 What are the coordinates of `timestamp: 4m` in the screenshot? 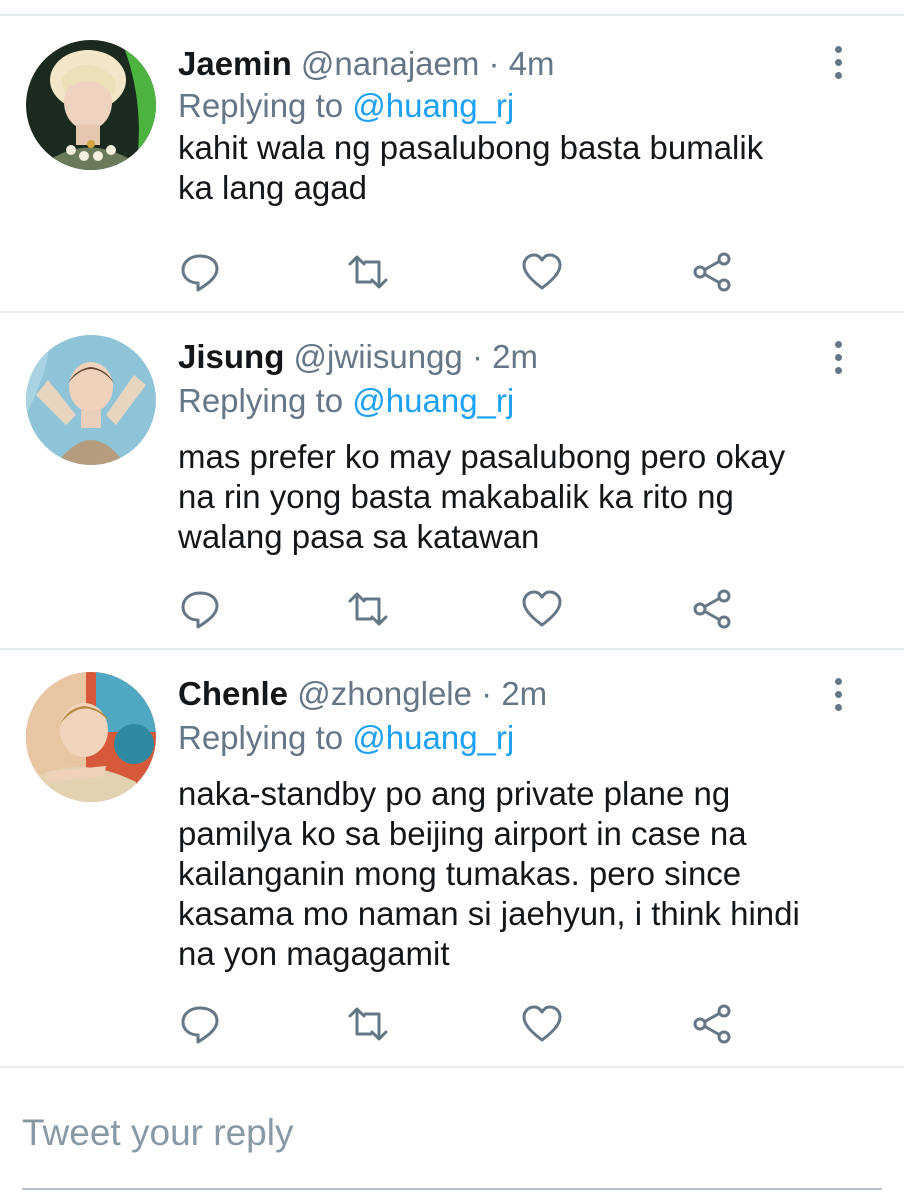 It's located at (532, 63).